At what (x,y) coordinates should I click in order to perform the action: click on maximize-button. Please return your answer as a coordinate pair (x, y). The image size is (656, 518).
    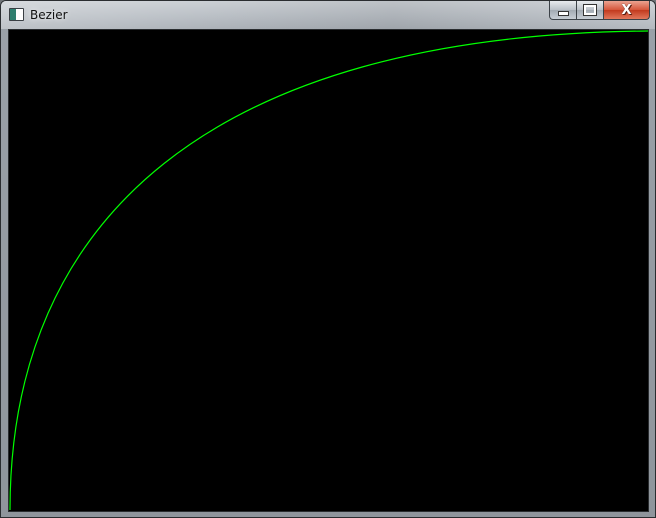
    Looking at the image, I should click on (590, 10).